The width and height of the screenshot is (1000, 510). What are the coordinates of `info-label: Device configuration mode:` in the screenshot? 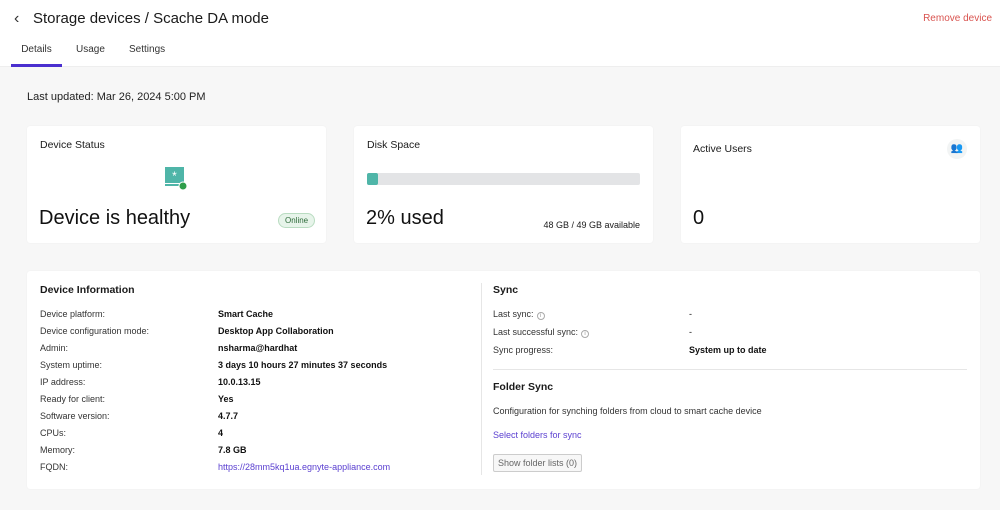 It's located at (95, 331).